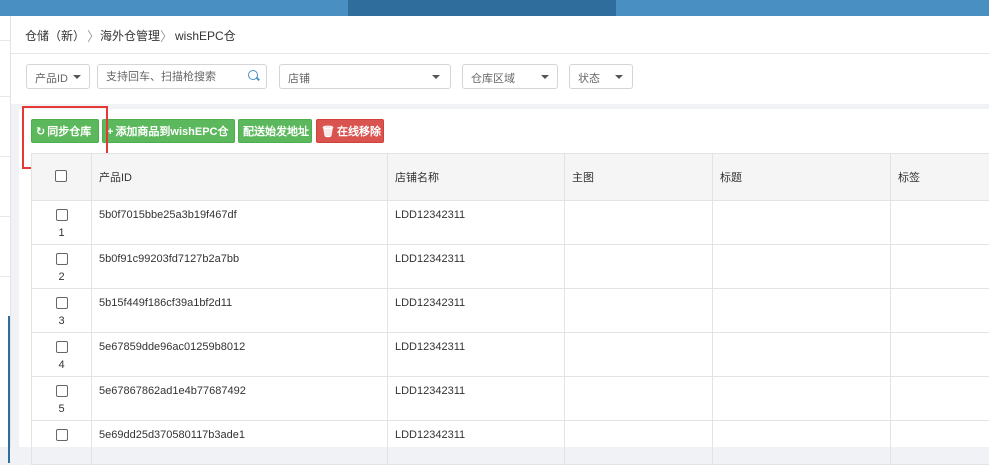 This screenshot has width=989, height=465. What do you see at coordinates (365, 76) in the screenshot?
I see `store-select: 店铺` at bounding box center [365, 76].